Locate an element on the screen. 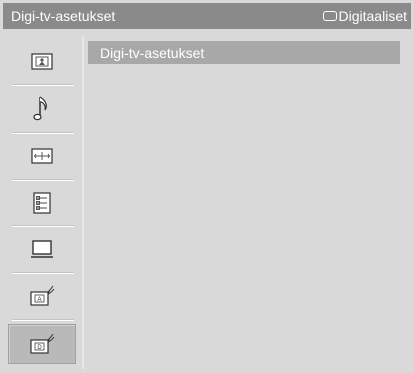 This screenshot has width=414, height=373. picture-icon is located at coordinates (42, 61).